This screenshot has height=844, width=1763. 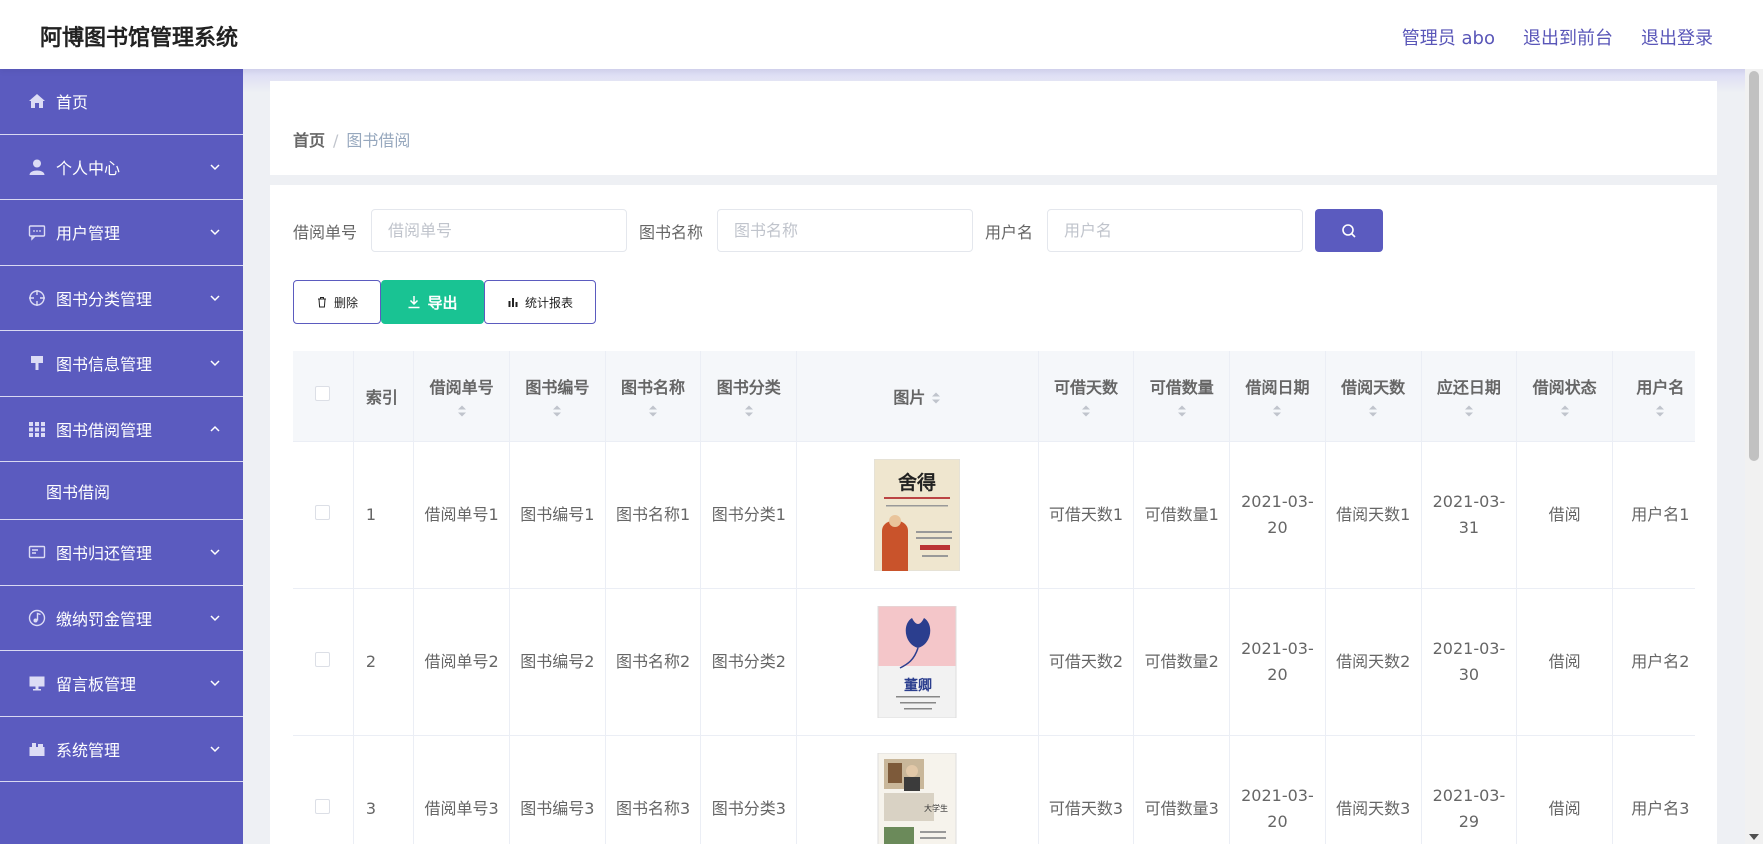 I want to click on sidebar-item-label: 图书归还管理, so click(x=104, y=554).